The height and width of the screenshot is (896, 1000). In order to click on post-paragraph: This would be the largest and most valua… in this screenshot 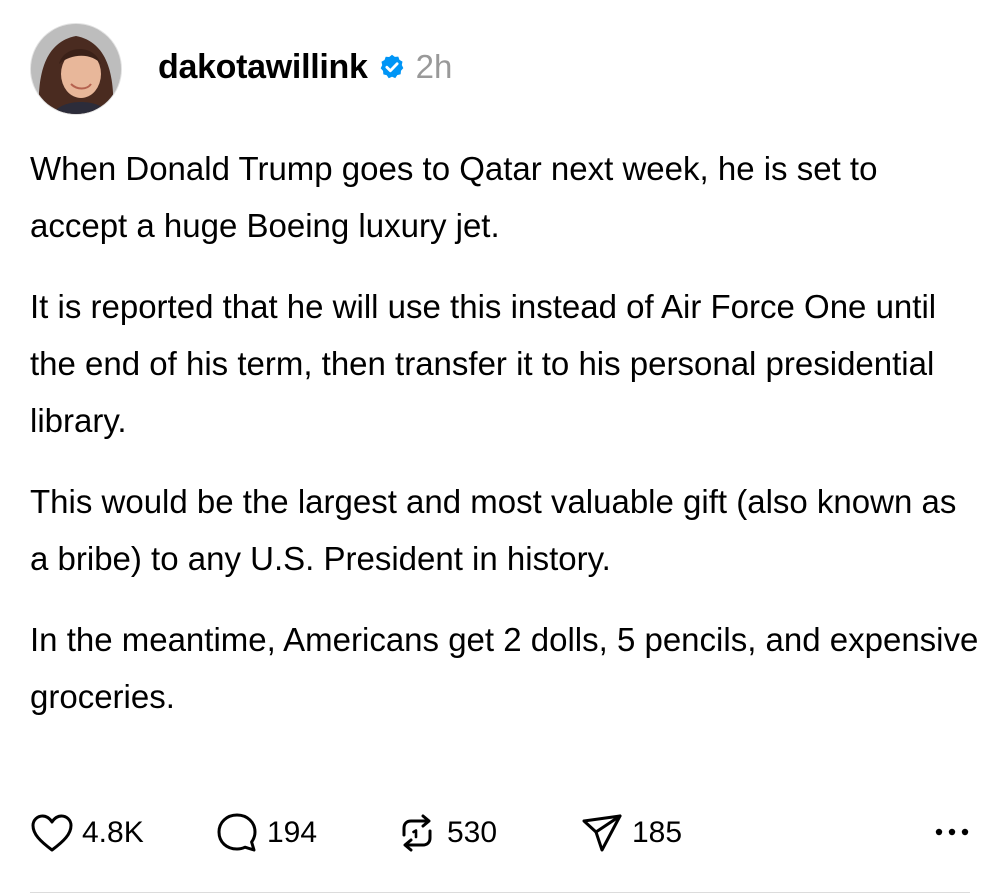, I will do `click(493, 530)`.